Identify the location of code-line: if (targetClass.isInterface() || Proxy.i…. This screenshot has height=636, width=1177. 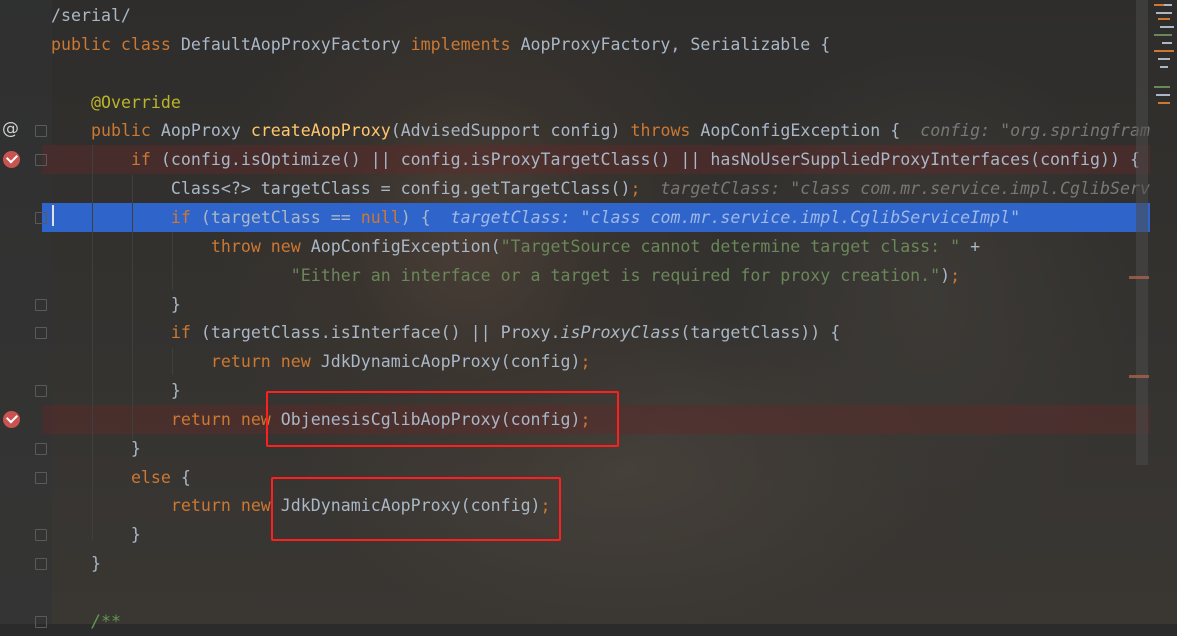
(445, 332).